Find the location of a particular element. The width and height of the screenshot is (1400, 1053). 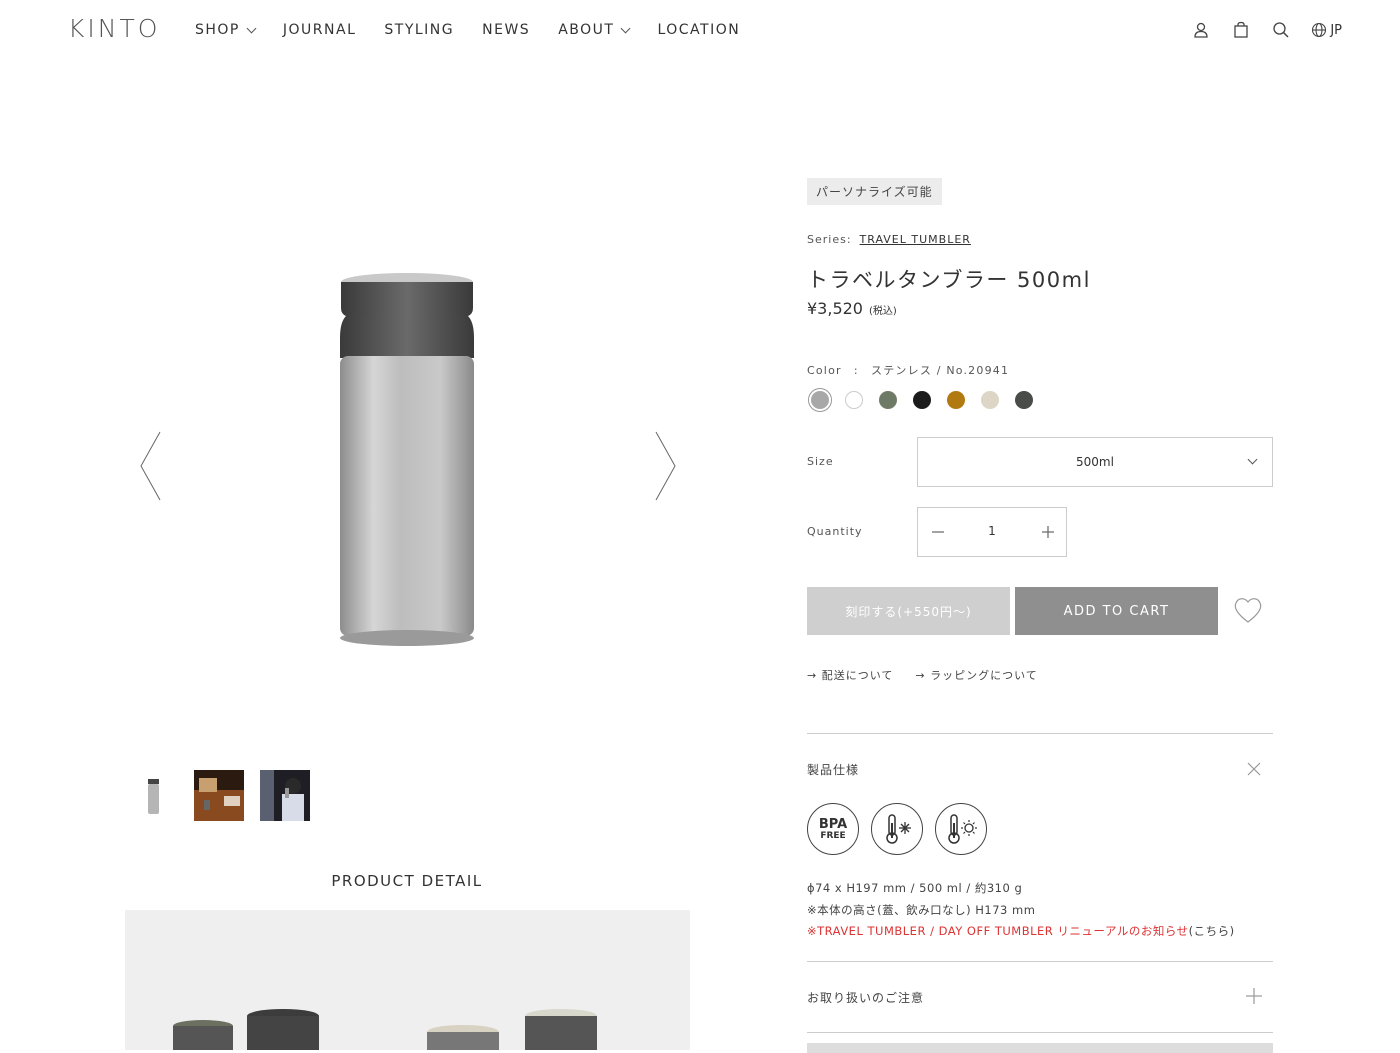

color-swatches is located at coordinates (922, 400).